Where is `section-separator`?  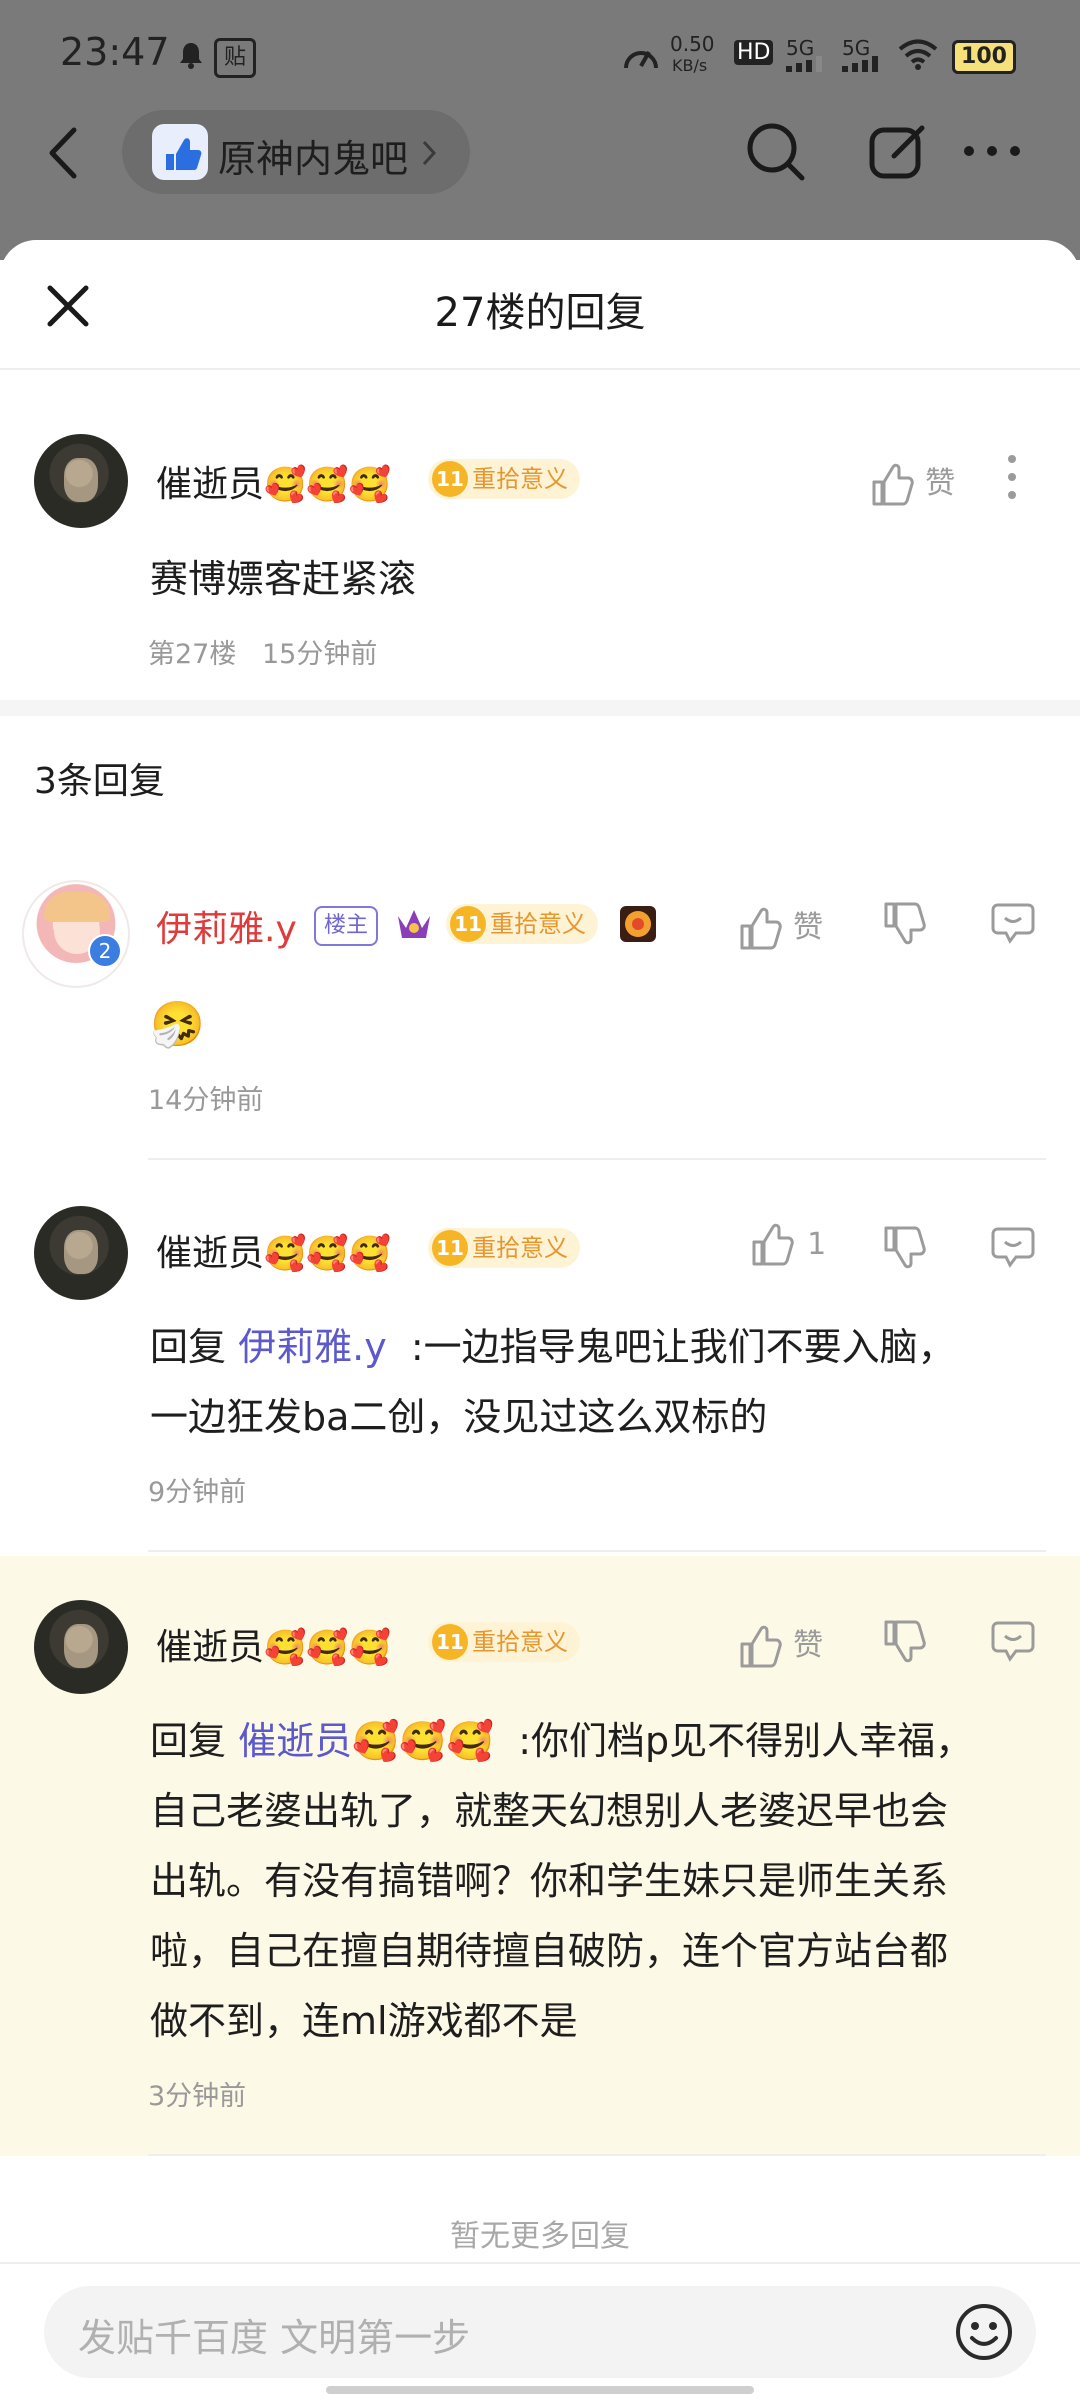
section-separator is located at coordinates (540, 708).